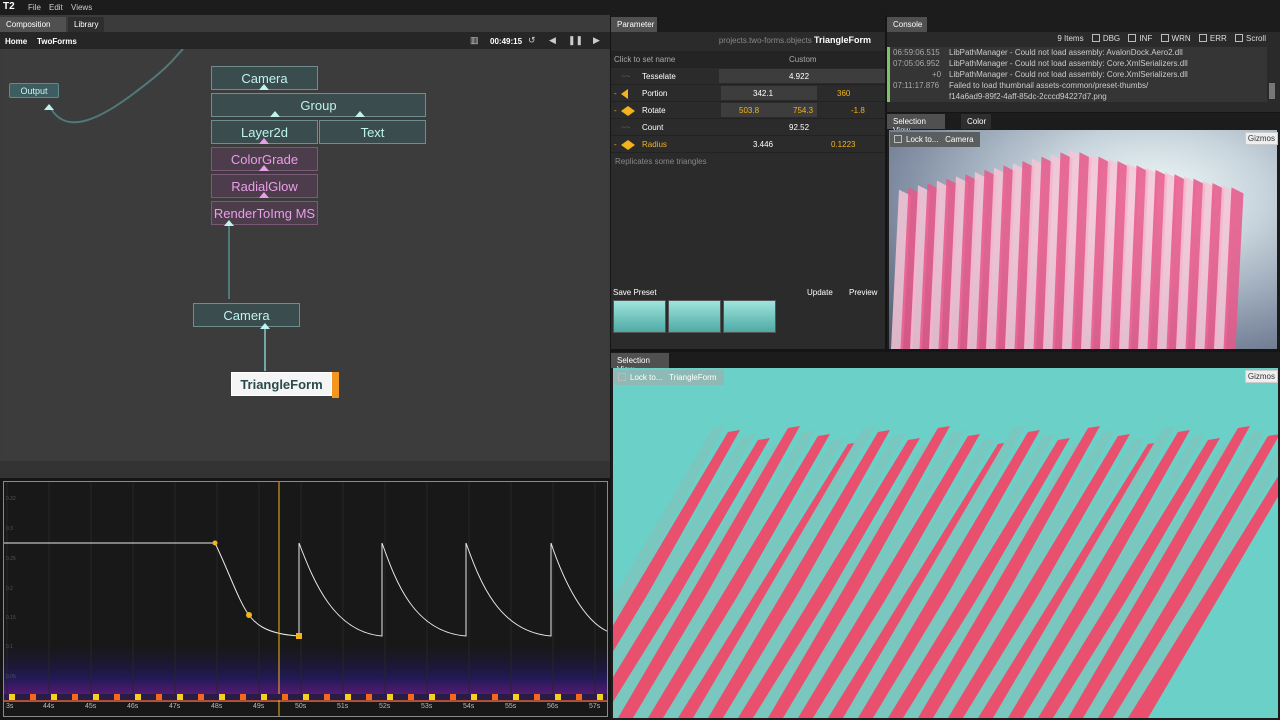  Describe the element at coordinates (1261, 376) in the screenshot. I see `gizmos-button-bottom: Gizmos` at that location.